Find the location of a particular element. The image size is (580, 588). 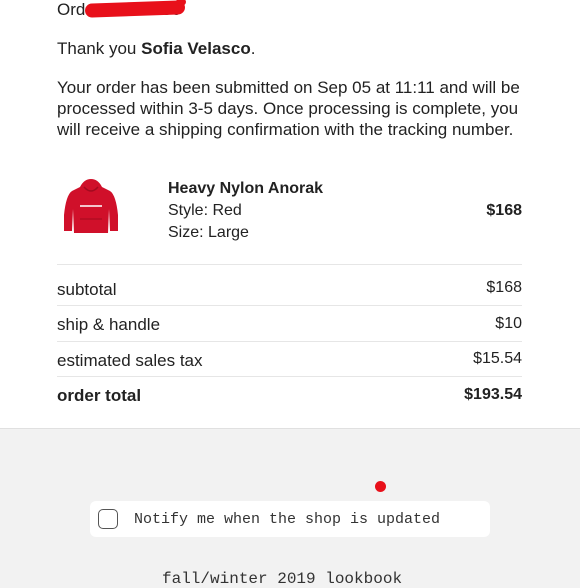

customer-name: Sofia Velasco is located at coordinates (196, 48).